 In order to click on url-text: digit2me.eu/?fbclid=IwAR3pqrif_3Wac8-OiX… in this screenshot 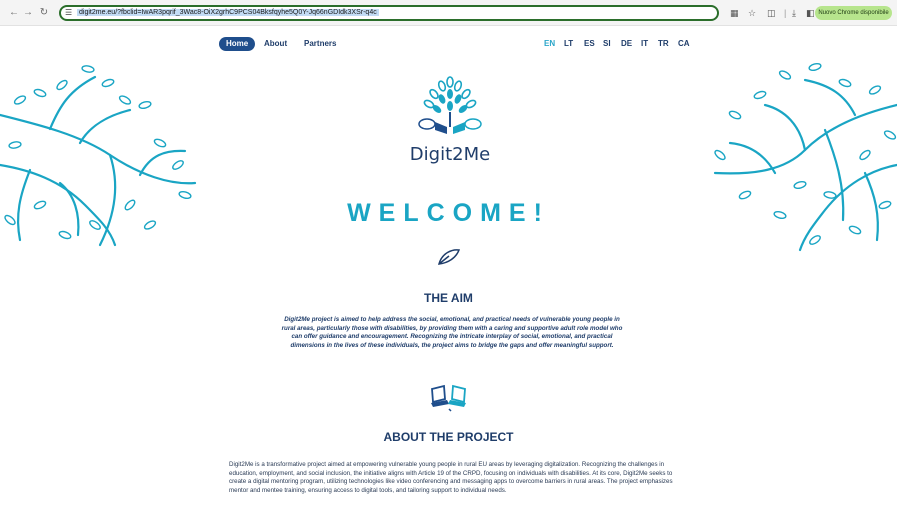, I will do `click(228, 12)`.